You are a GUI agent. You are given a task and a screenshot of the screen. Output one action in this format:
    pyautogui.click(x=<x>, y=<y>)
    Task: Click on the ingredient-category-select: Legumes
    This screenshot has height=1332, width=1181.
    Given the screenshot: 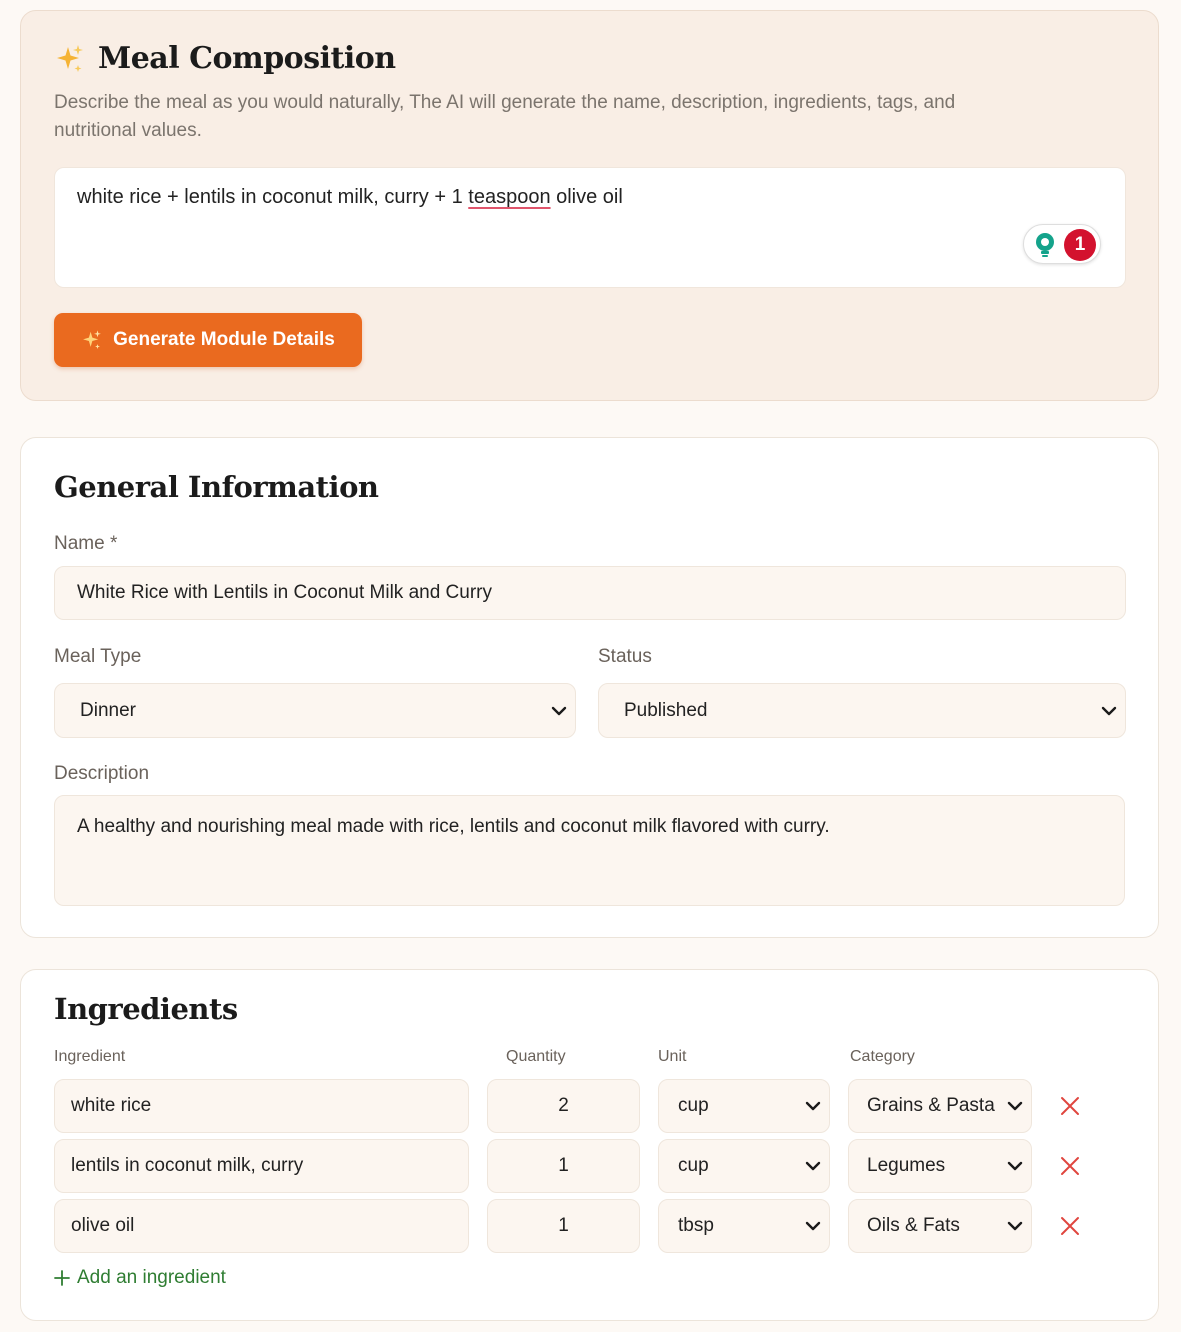 What is the action you would take?
    pyautogui.click(x=940, y=1166)
    